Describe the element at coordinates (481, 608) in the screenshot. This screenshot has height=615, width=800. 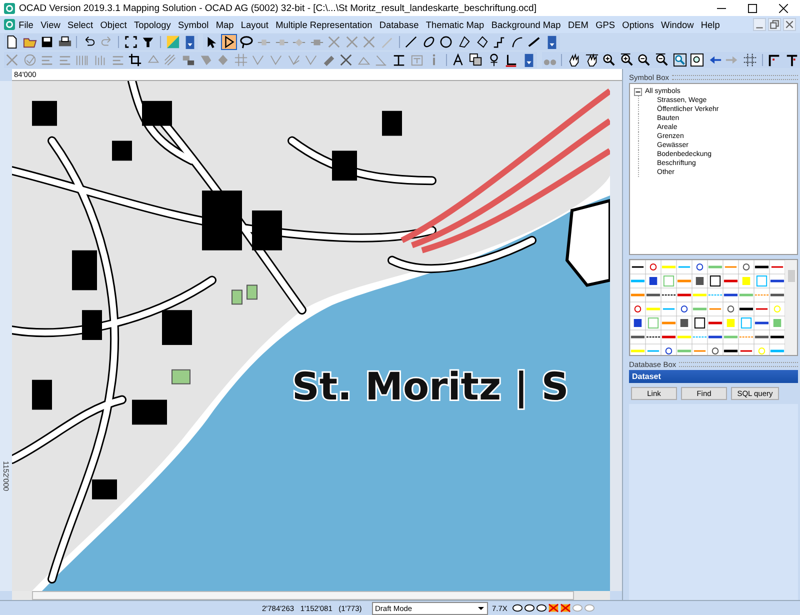
I see `caret-icon` at that location.